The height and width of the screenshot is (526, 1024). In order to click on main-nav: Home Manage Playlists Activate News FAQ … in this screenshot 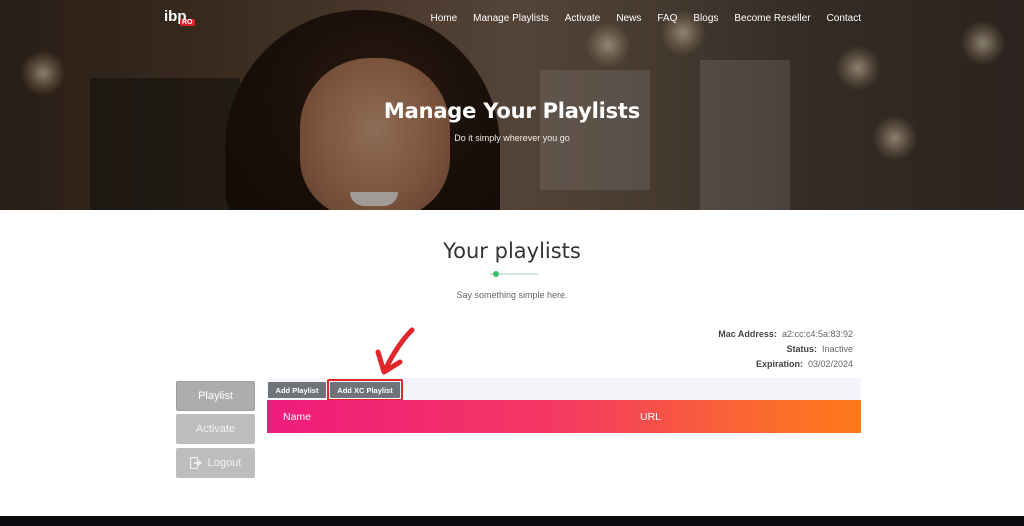, I will do `click(645, 18)`.